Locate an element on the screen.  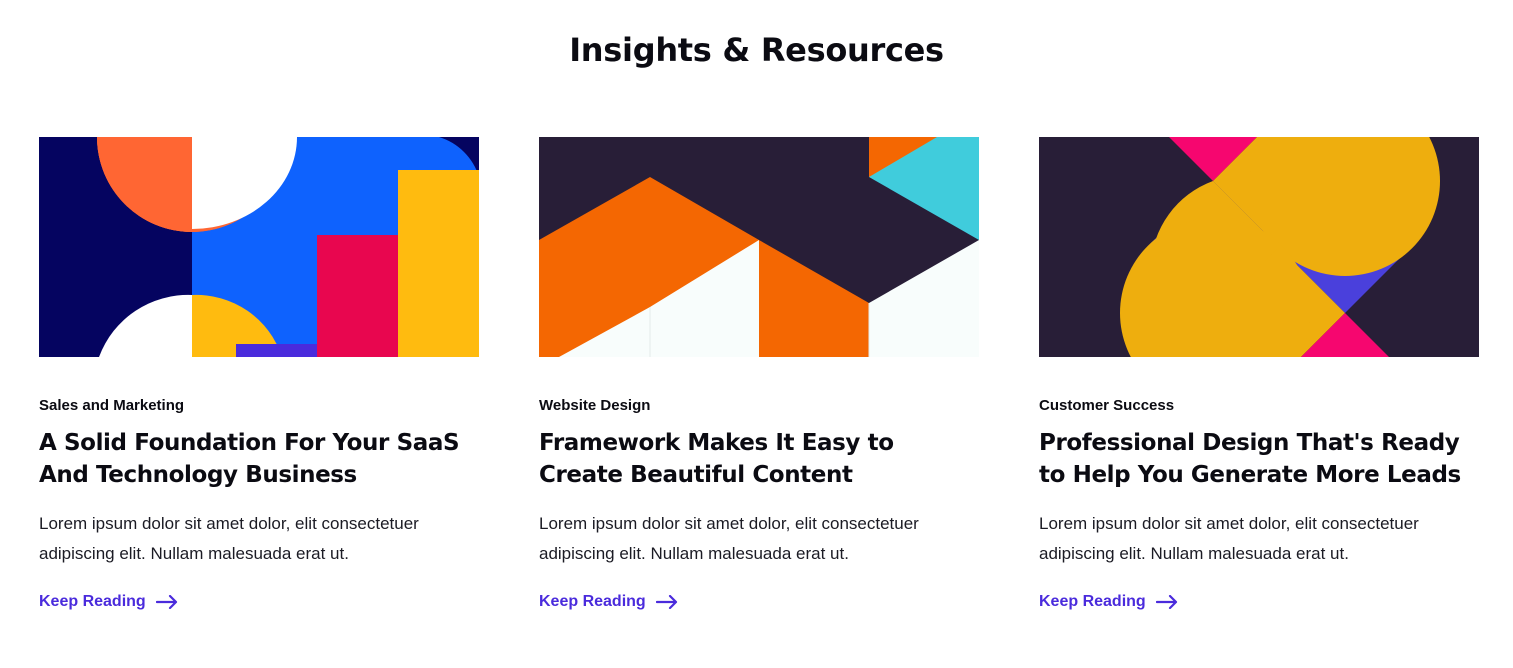
card-category: Website Design is located at coordinates (595, 405).